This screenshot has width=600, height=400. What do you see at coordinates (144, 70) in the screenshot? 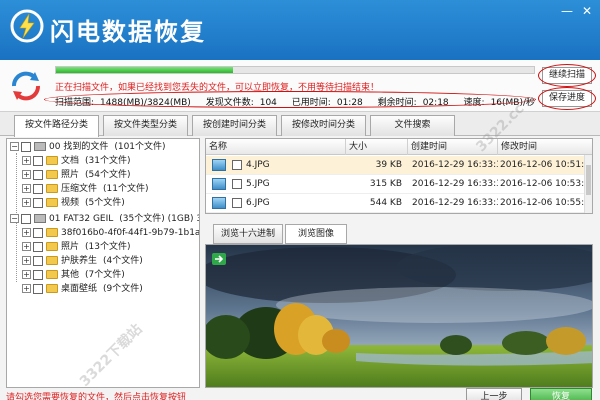
I see `scan-progress-fill` at bounding box center [144, 70].